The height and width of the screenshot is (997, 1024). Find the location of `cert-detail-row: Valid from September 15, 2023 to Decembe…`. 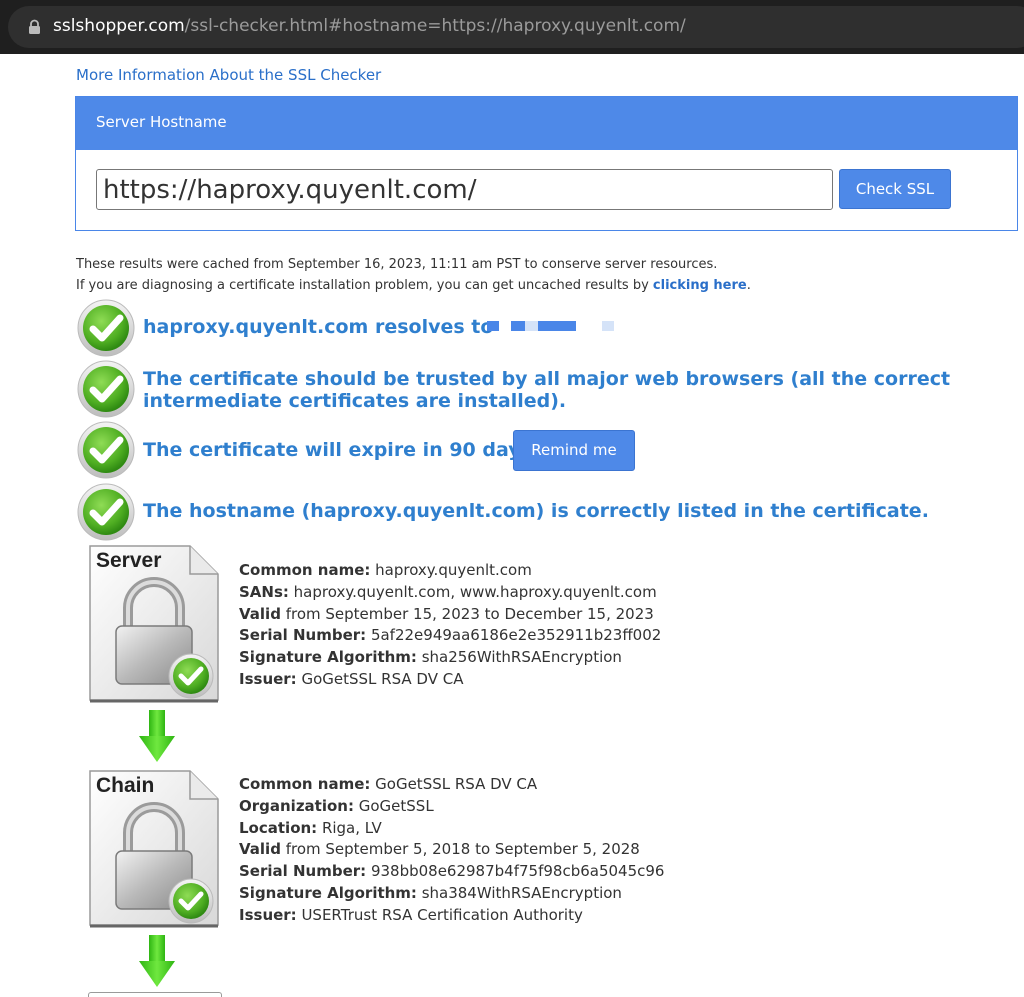

cert-detail-row: Valid from September 15, 2023 to Decembe… is located at coordinates (450, 615).